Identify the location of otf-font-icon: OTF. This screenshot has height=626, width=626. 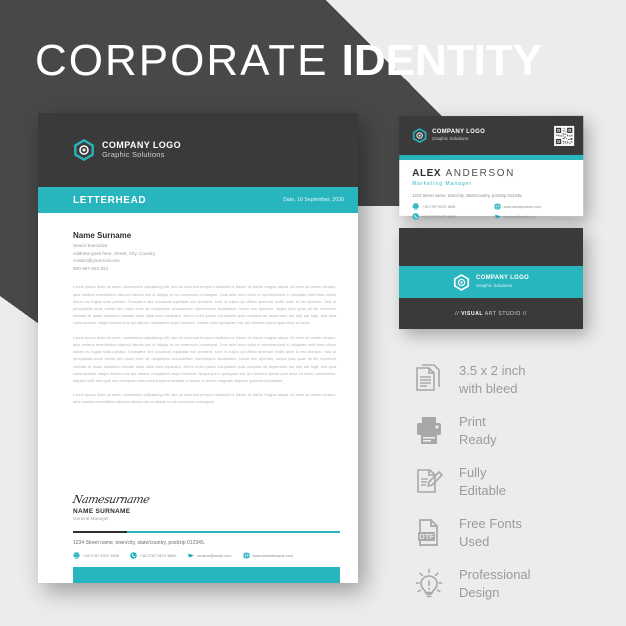
(428, 532).